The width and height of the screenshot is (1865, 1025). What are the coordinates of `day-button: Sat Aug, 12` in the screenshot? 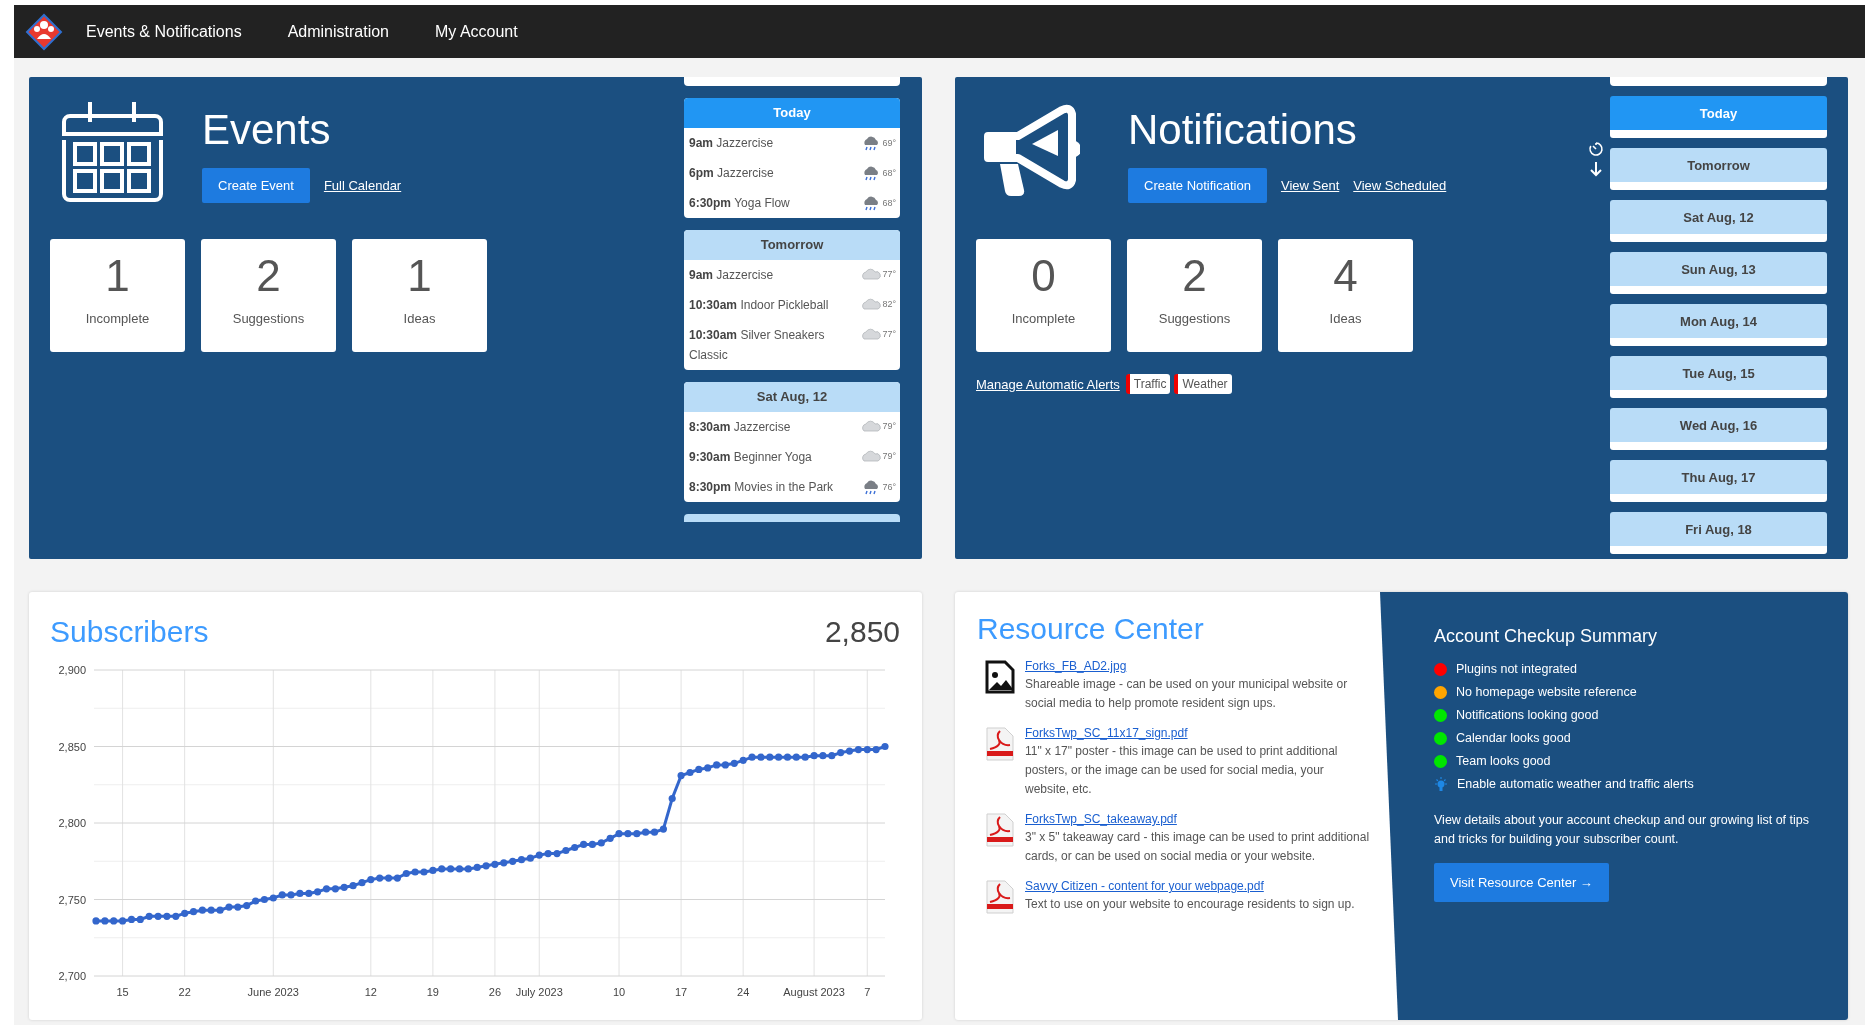 It's located at (1718, 221).